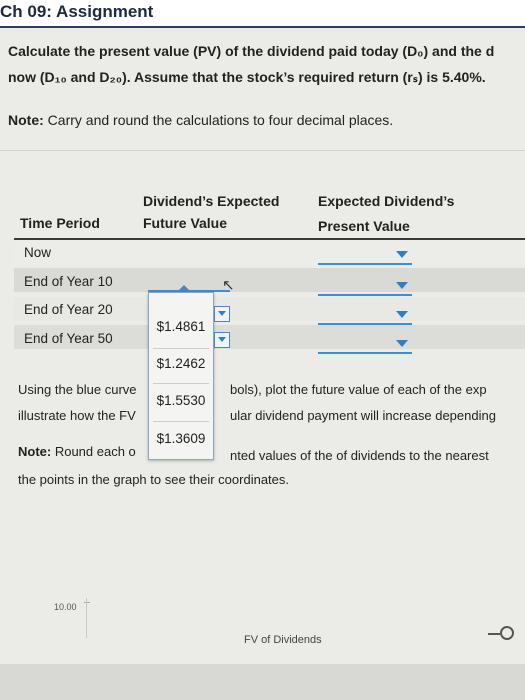  Describe the element at coordinates (68, 338) in the screenshot. I see `row-label-year50: End of Year 50` at that location.